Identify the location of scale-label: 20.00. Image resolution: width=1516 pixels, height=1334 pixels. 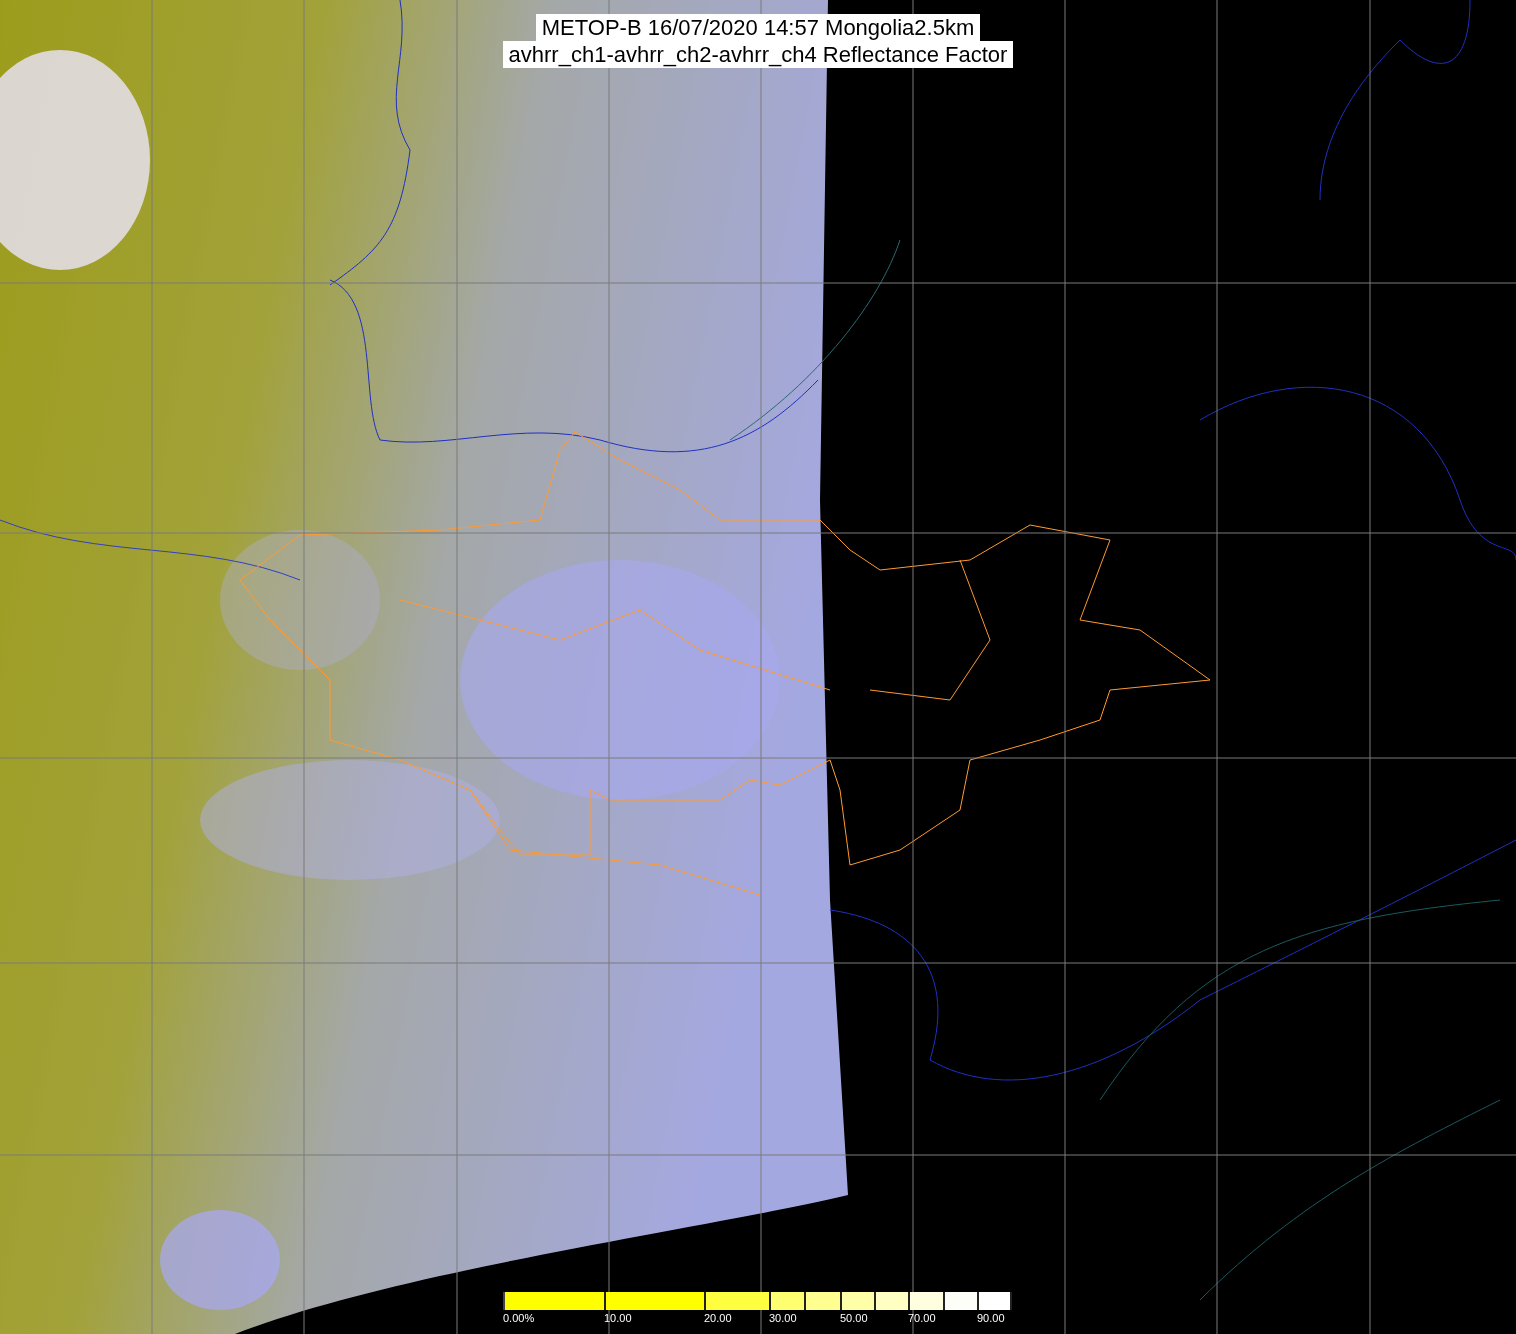
(718, 1318).